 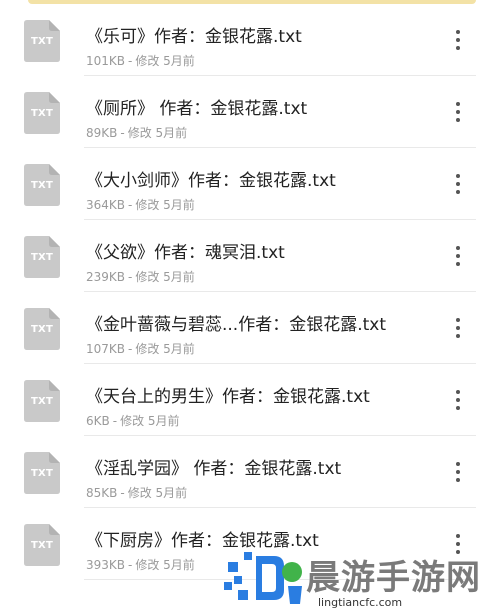 I want to click on file-meta: 101KB - 修改 5月前, so click(x=140, y=60).